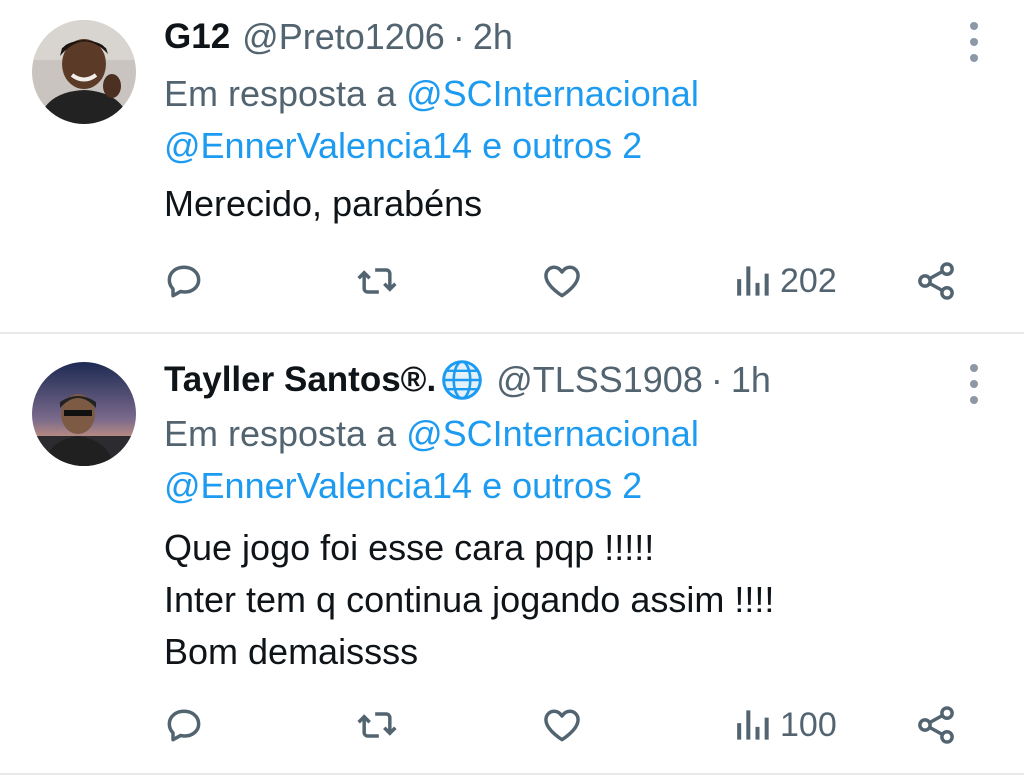  I want to click on display-name: G12, so click(197, 37).